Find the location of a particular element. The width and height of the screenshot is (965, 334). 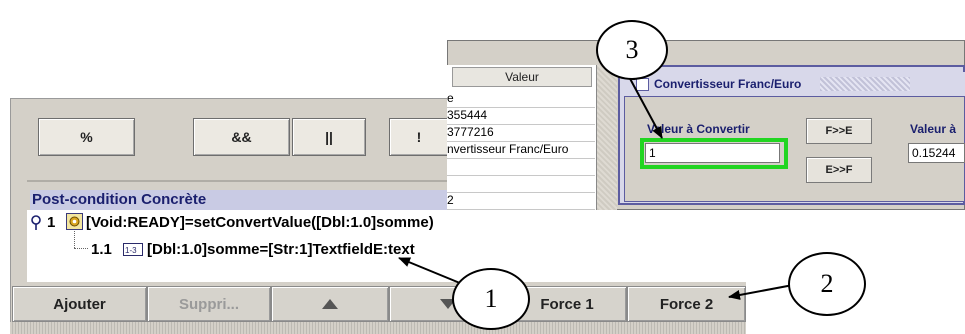

callout-2: 2 is located at coordinates (827, 284).